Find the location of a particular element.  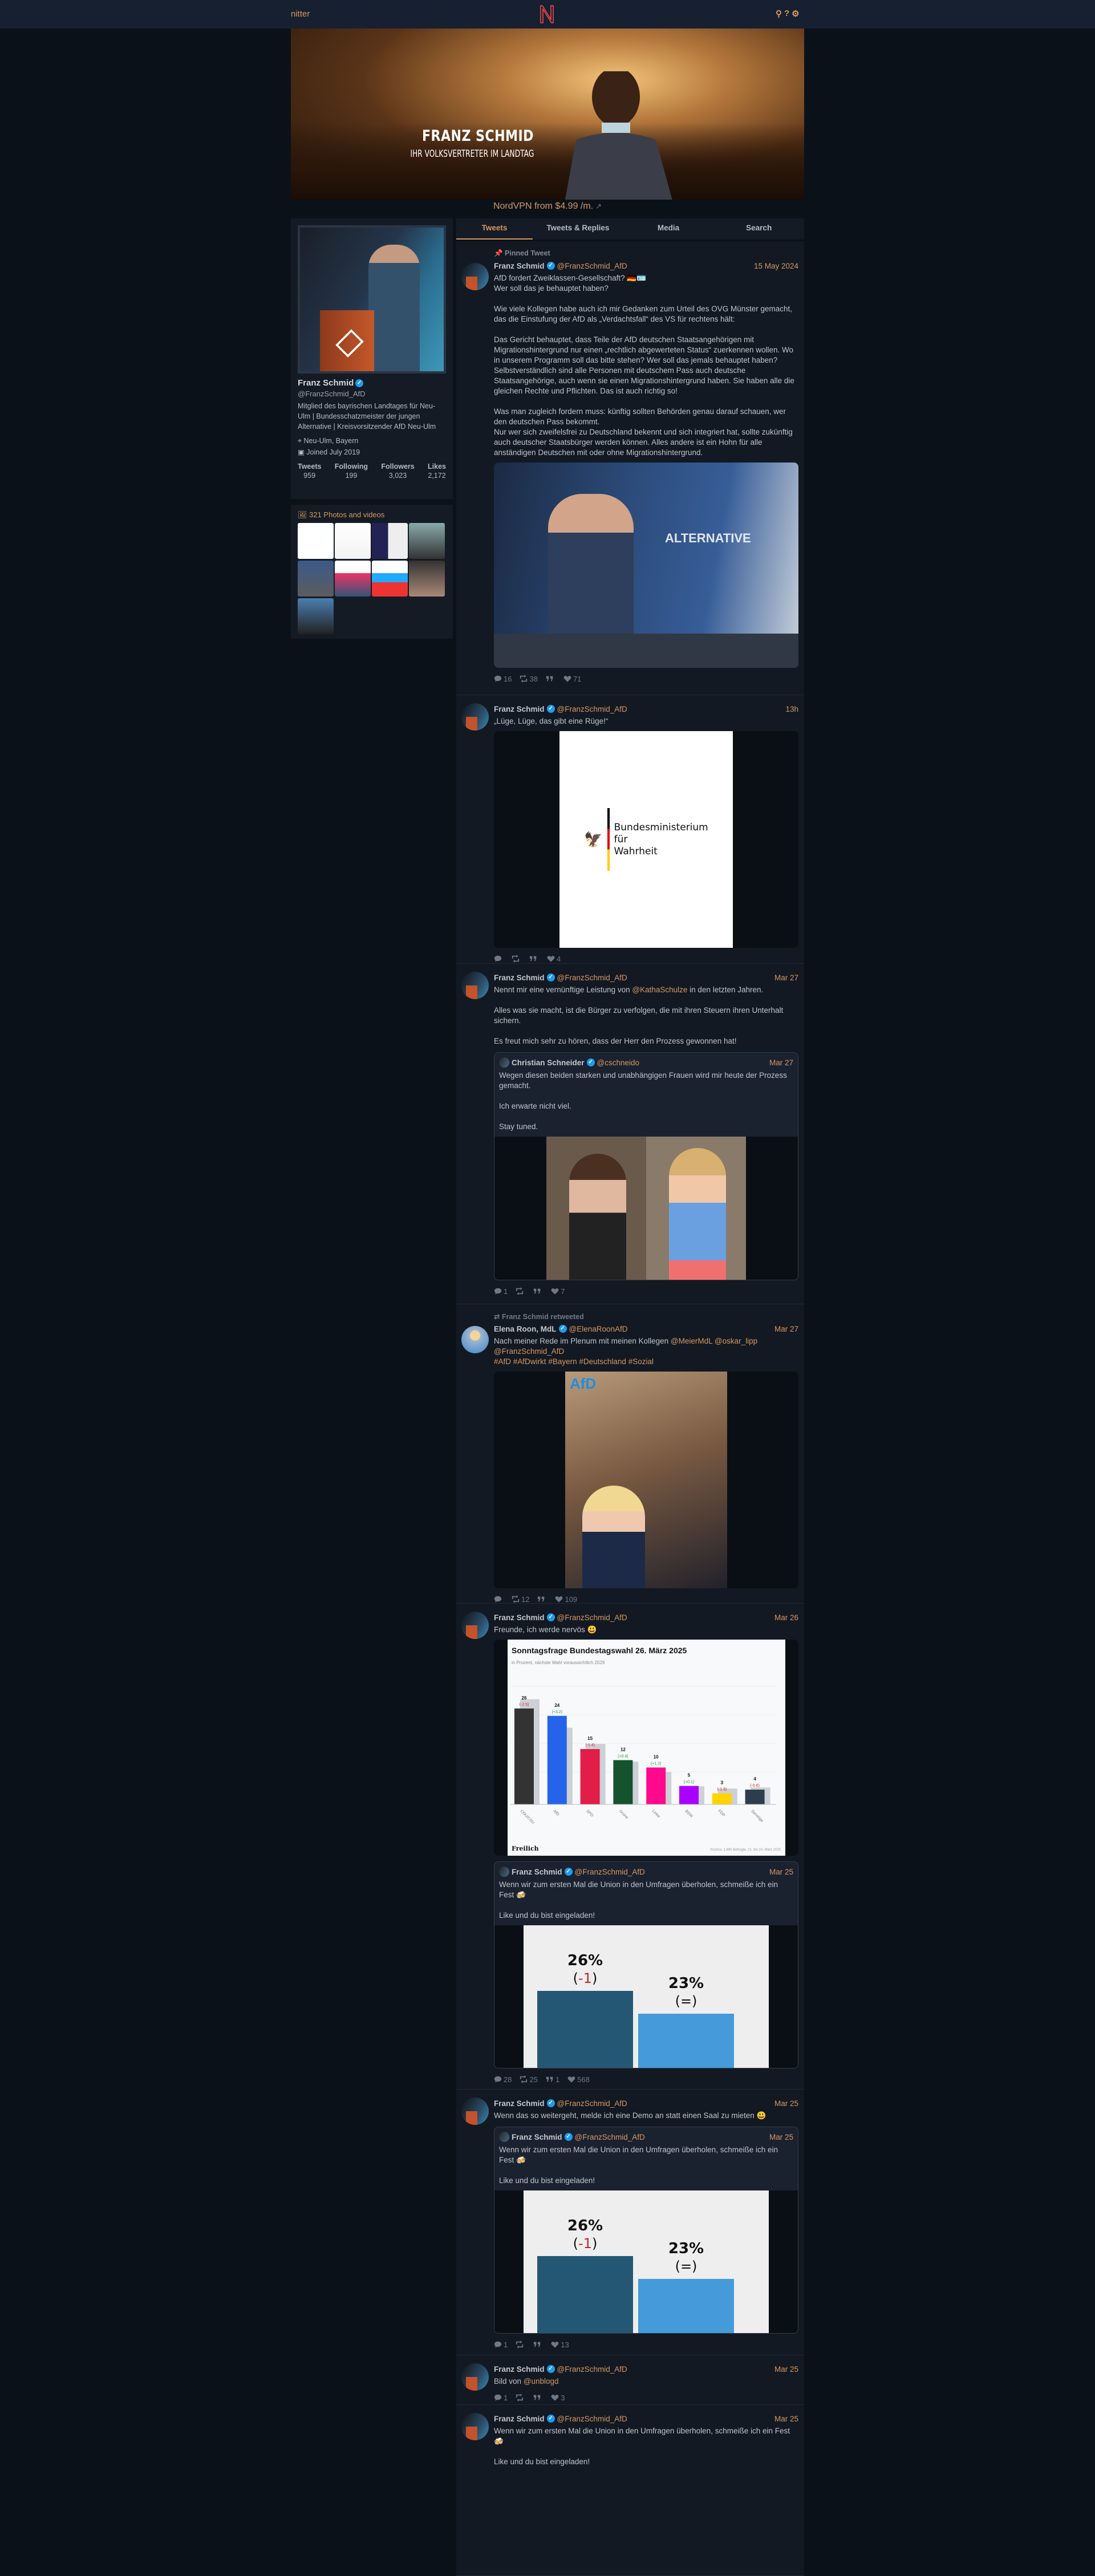

photo-rail-label: 321 Photos and videos is located at coordinates (346, 514).